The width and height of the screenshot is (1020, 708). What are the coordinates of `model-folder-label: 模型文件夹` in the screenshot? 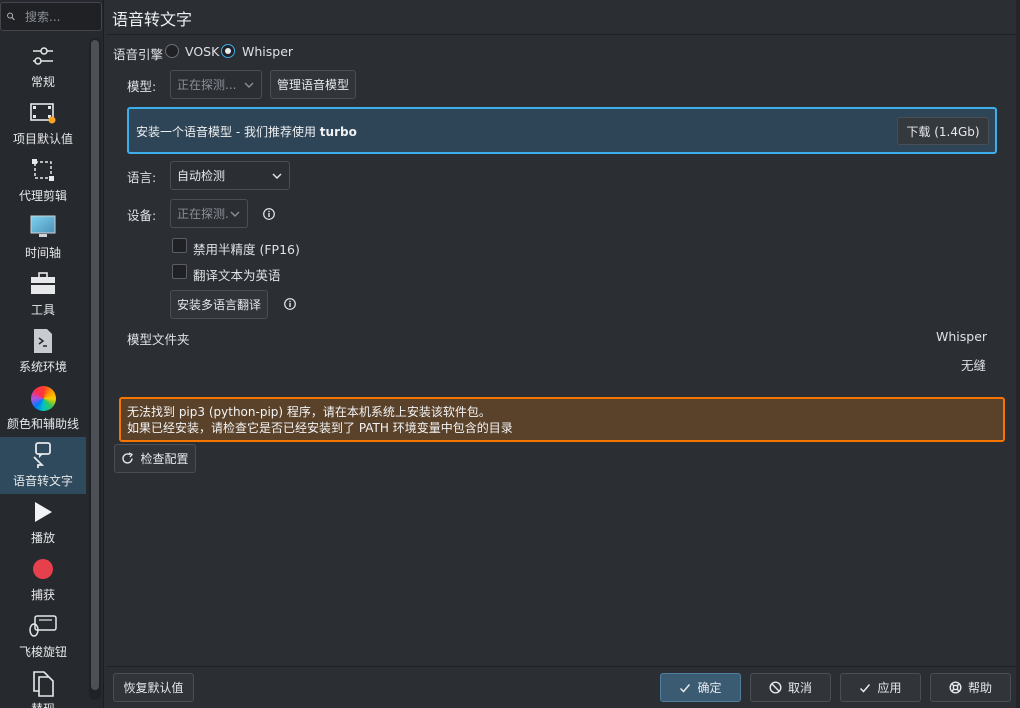 It's located at (158, 339).